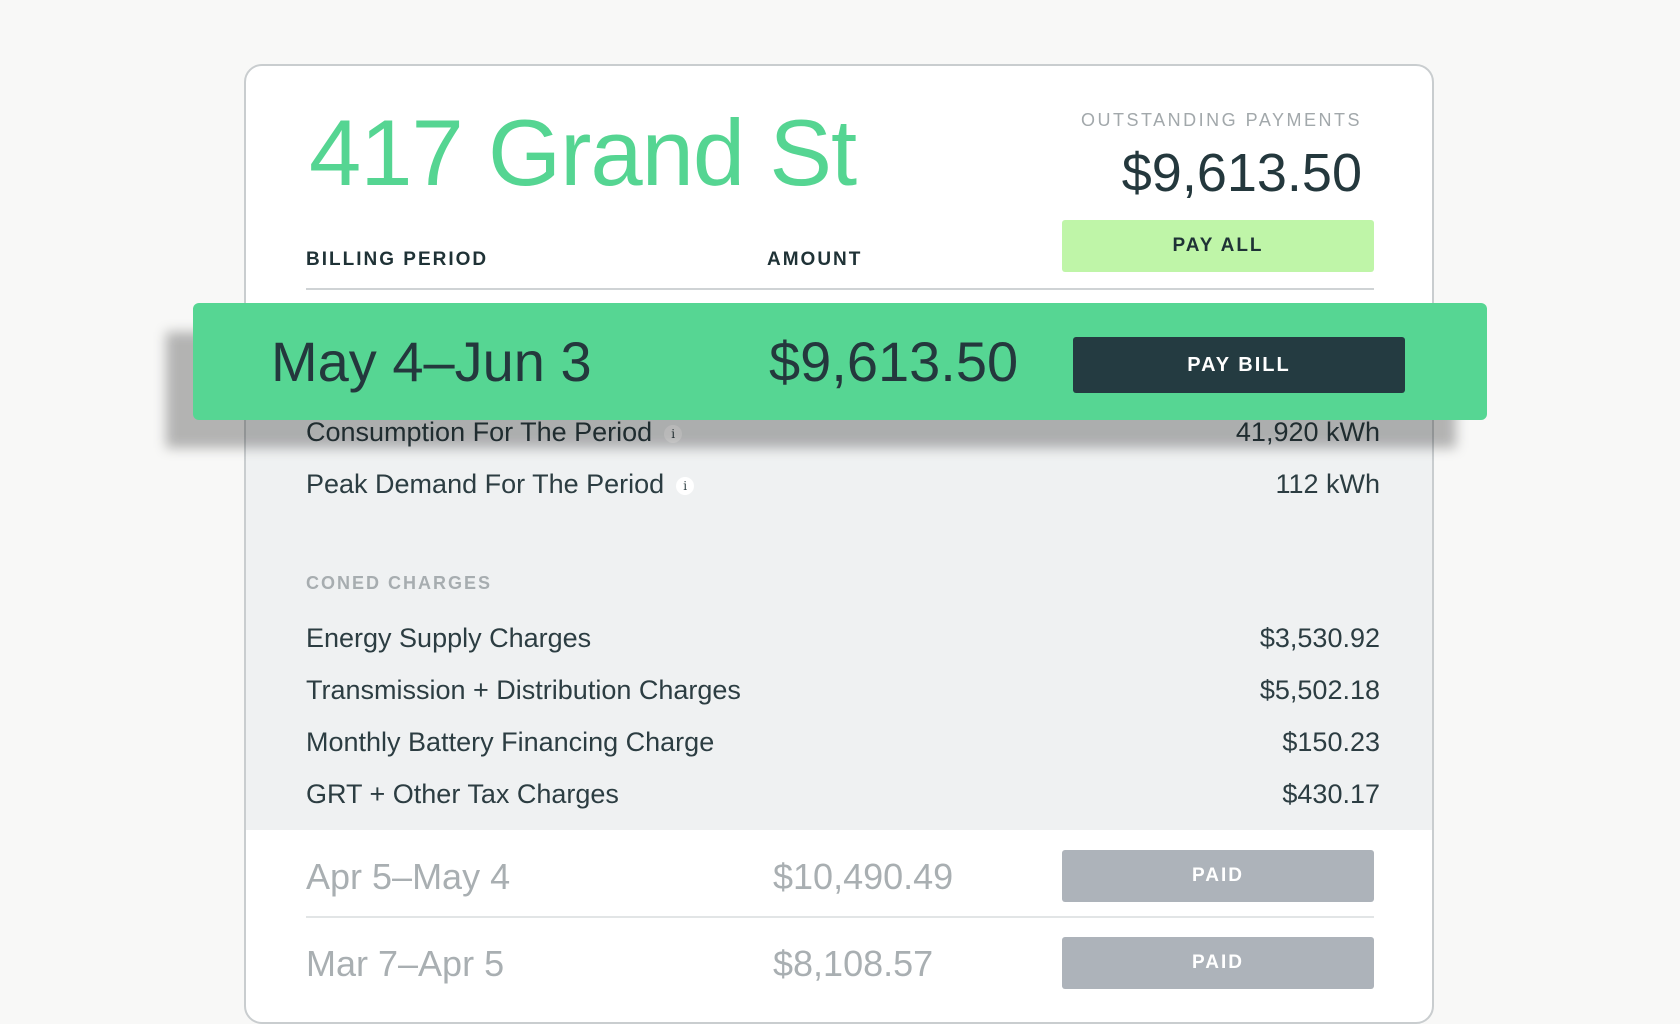 This screenshot has height=1024, width=1680. Describe the element at coordinates (1331, 794) in the screenshot. I see `charge-value: $430.17` at that location.